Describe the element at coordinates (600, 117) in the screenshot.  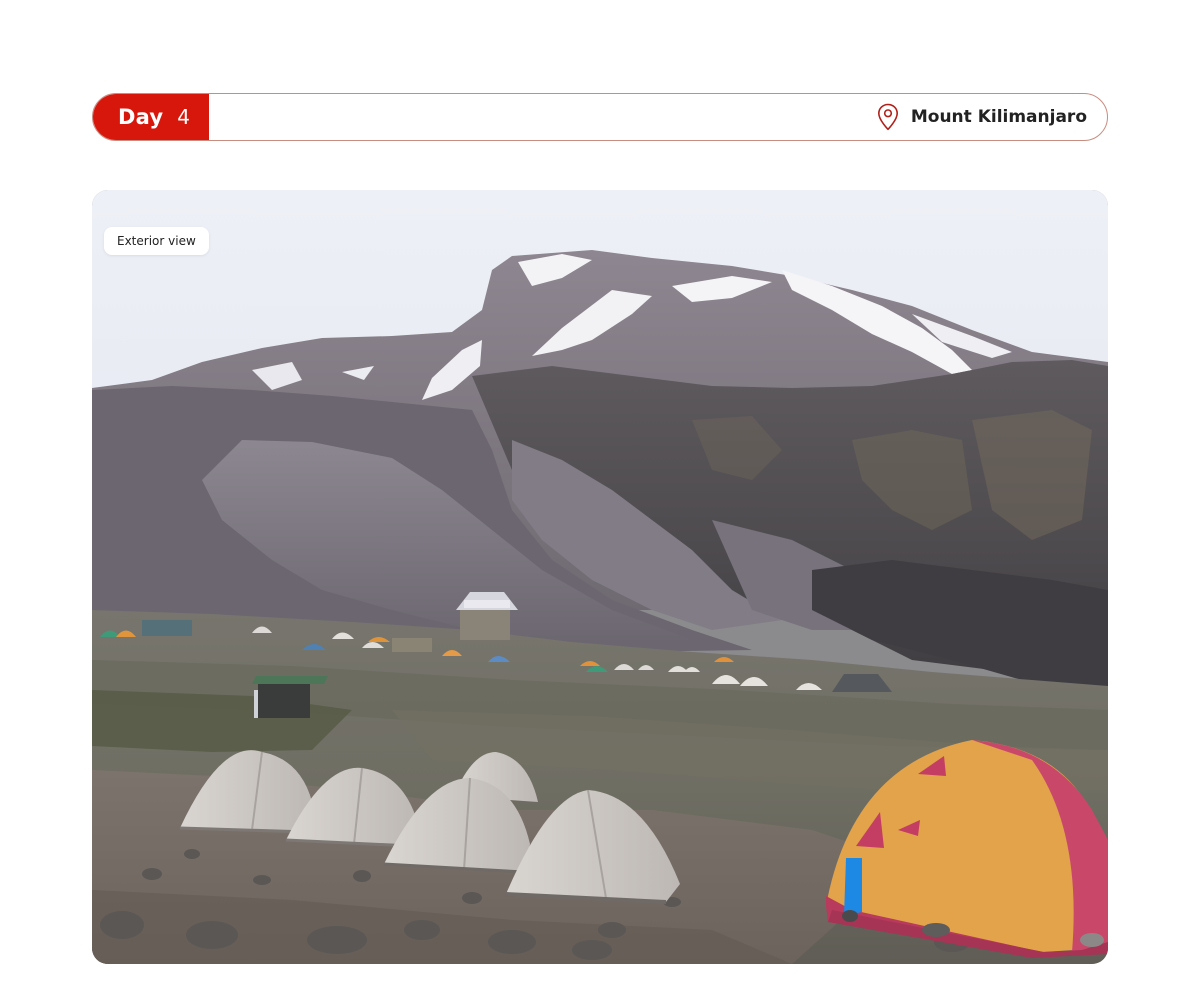
I see `day-header-bar: Day 4 Mount Kilimanjaro` at that location.